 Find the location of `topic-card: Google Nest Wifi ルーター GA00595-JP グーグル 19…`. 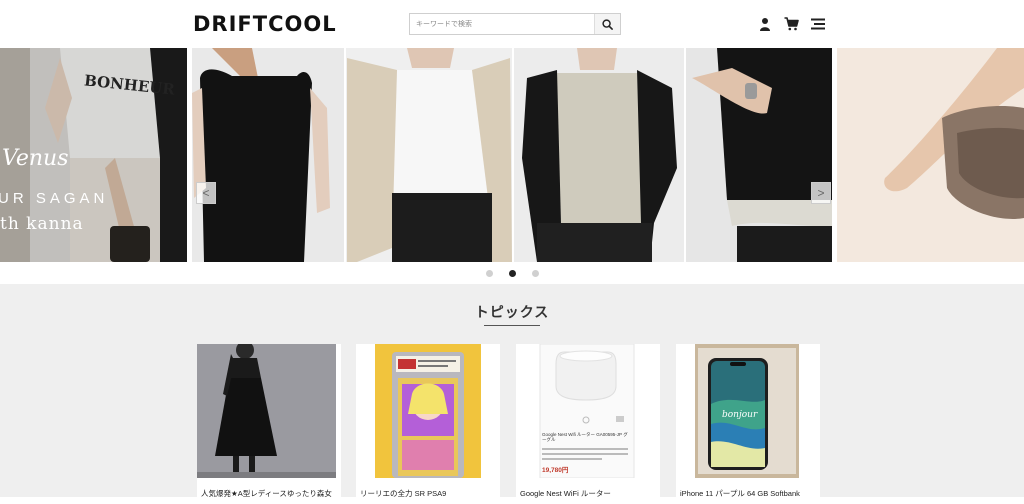

topic-card: Google Nest Wifi ルーター GA00595-JP グーグル 19… is located at coordinates (588, 424).